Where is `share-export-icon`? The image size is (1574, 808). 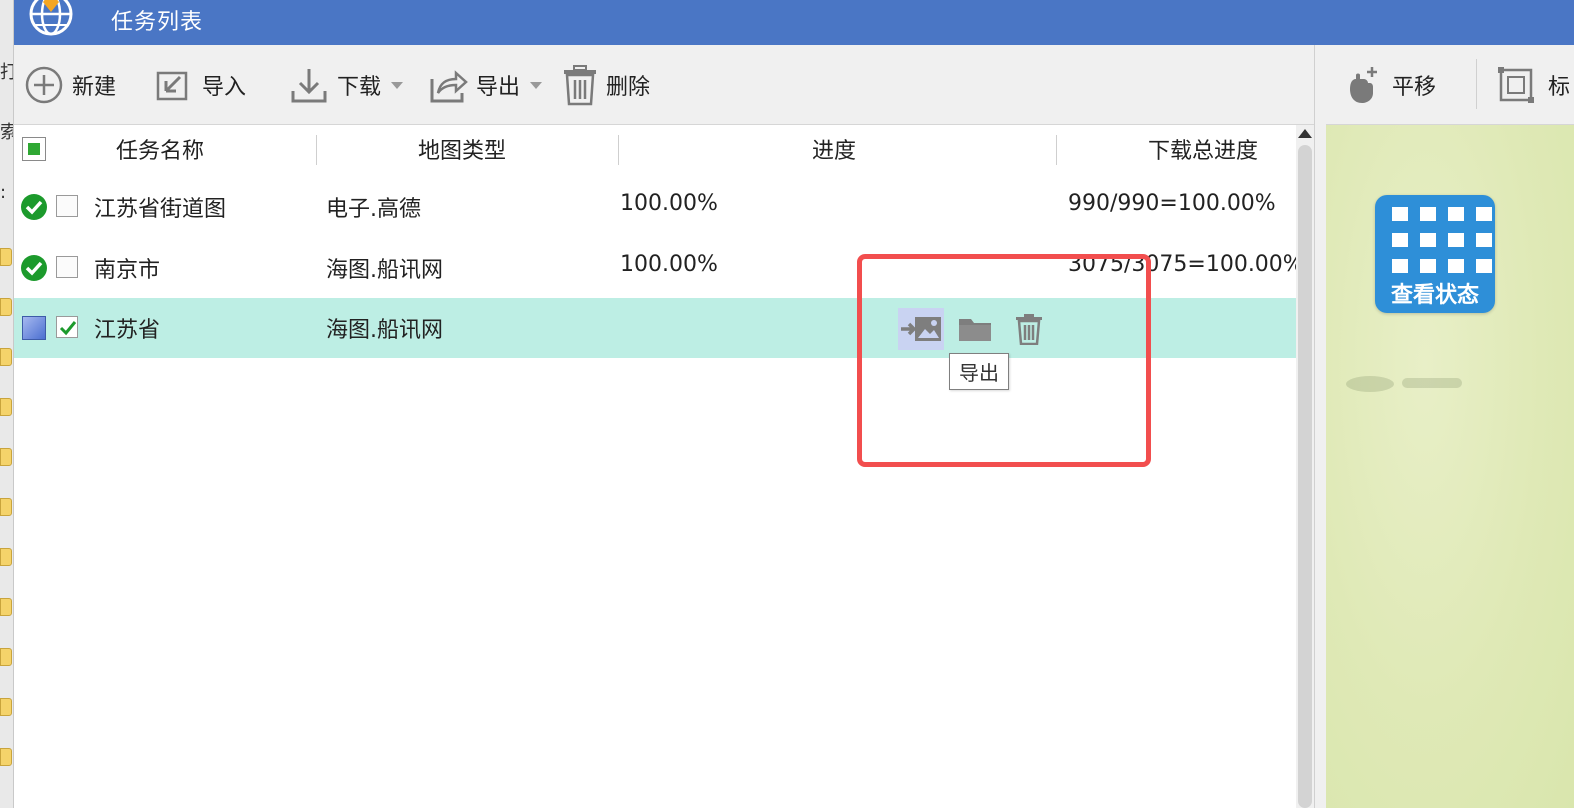 share-export-icon is located at coordinates (449, 86).